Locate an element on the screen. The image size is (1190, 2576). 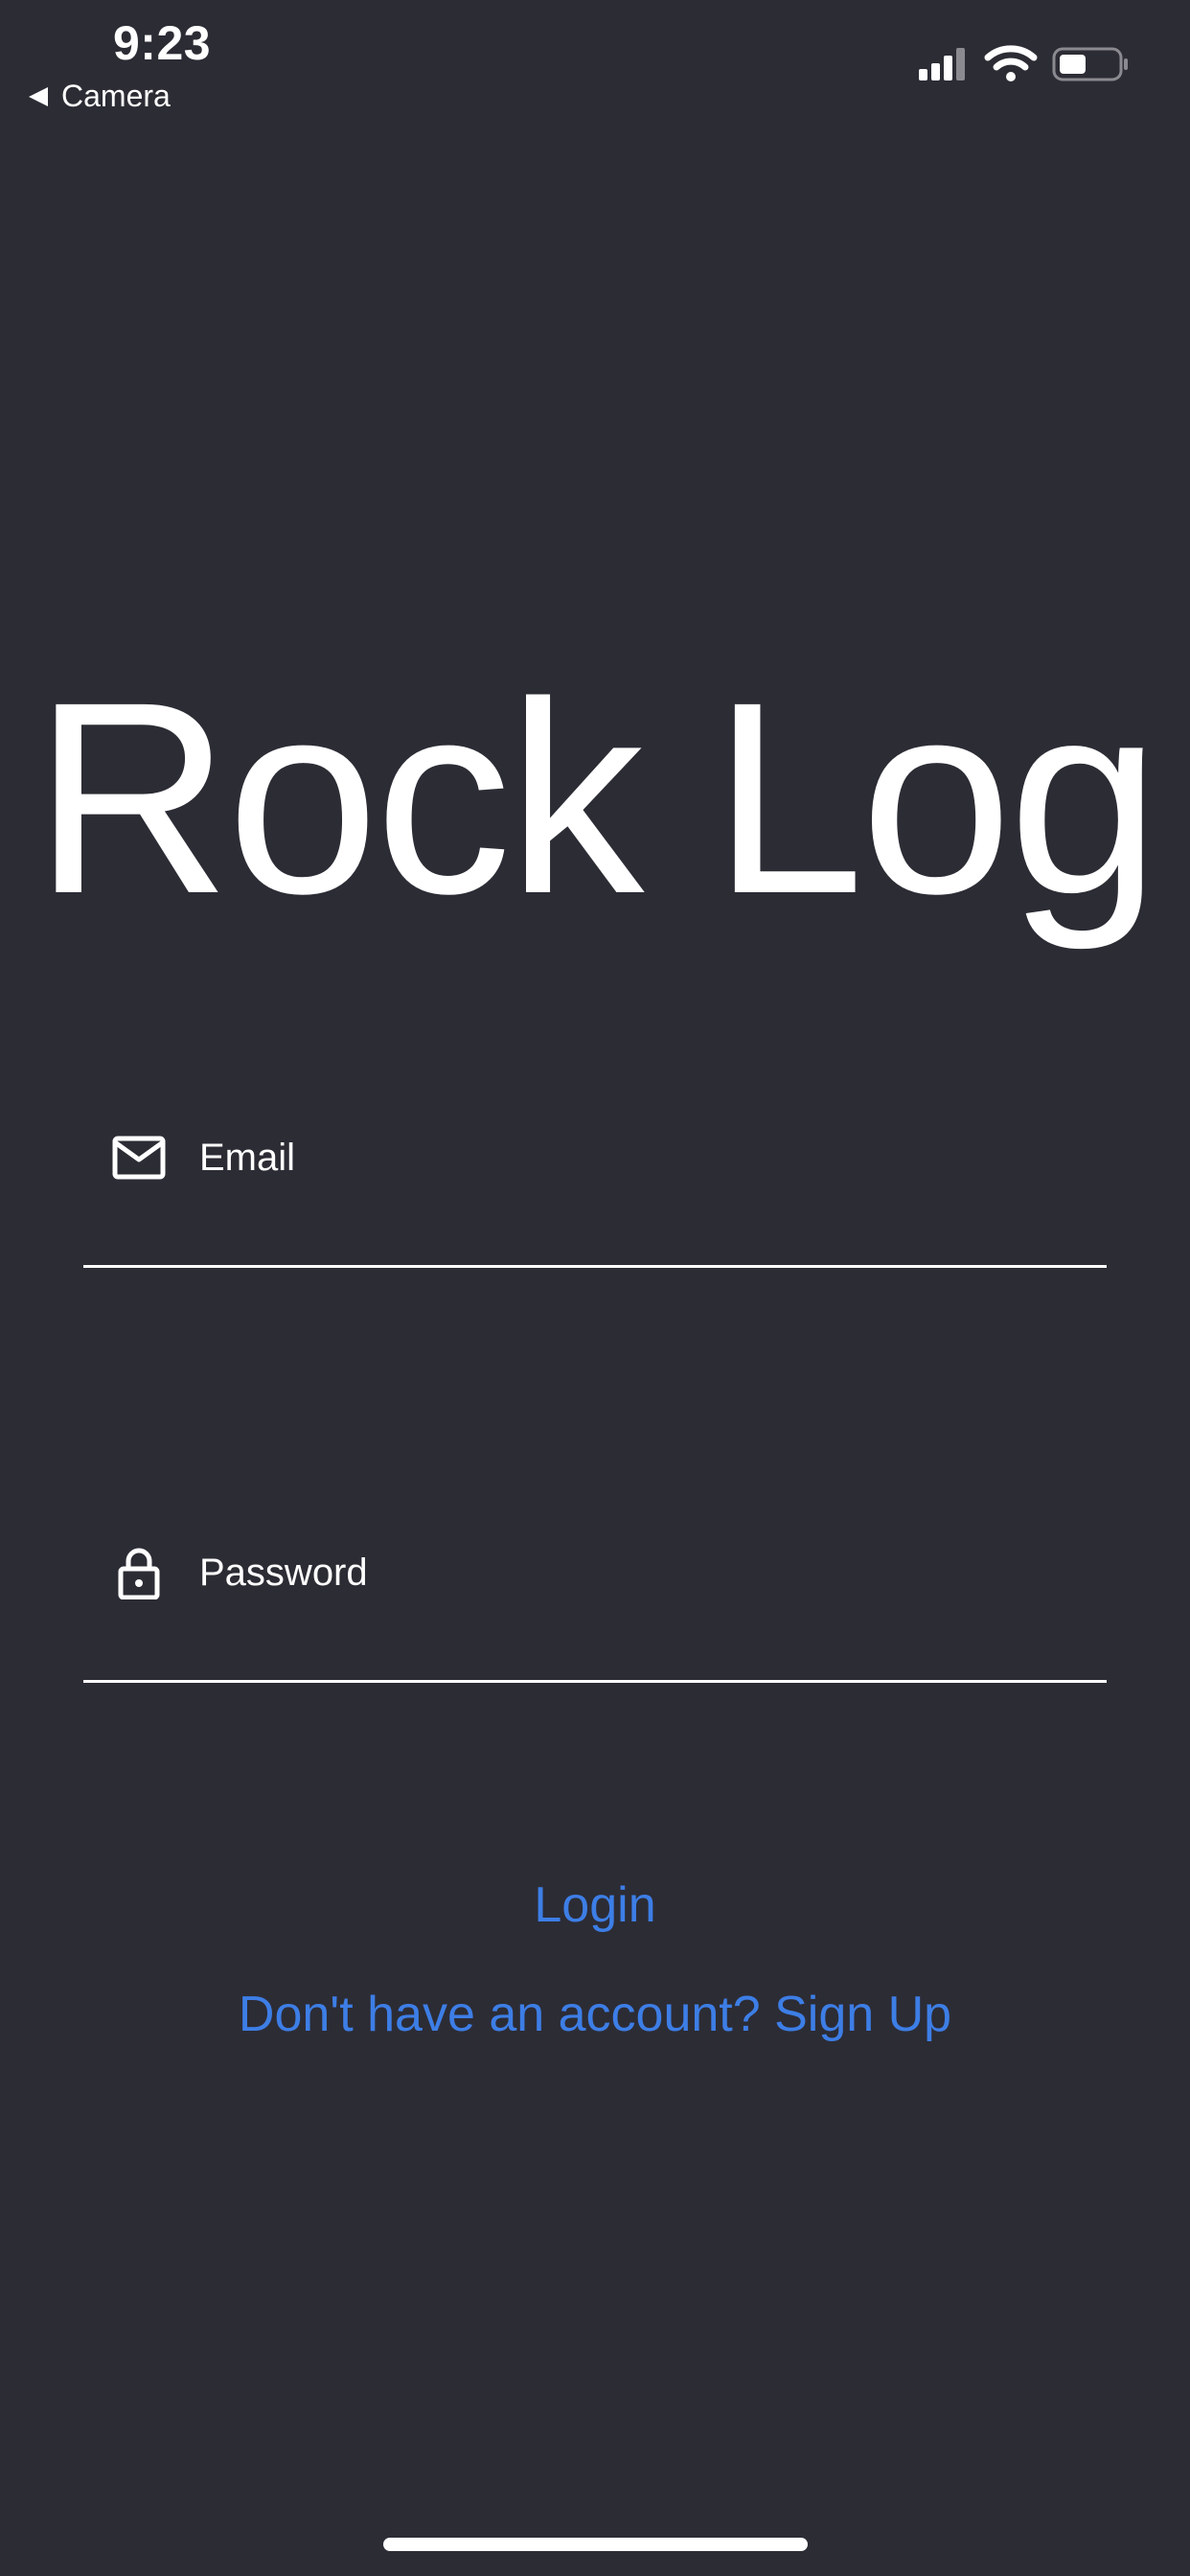
cellular-signal-icon is located at coordinates (942, 64).